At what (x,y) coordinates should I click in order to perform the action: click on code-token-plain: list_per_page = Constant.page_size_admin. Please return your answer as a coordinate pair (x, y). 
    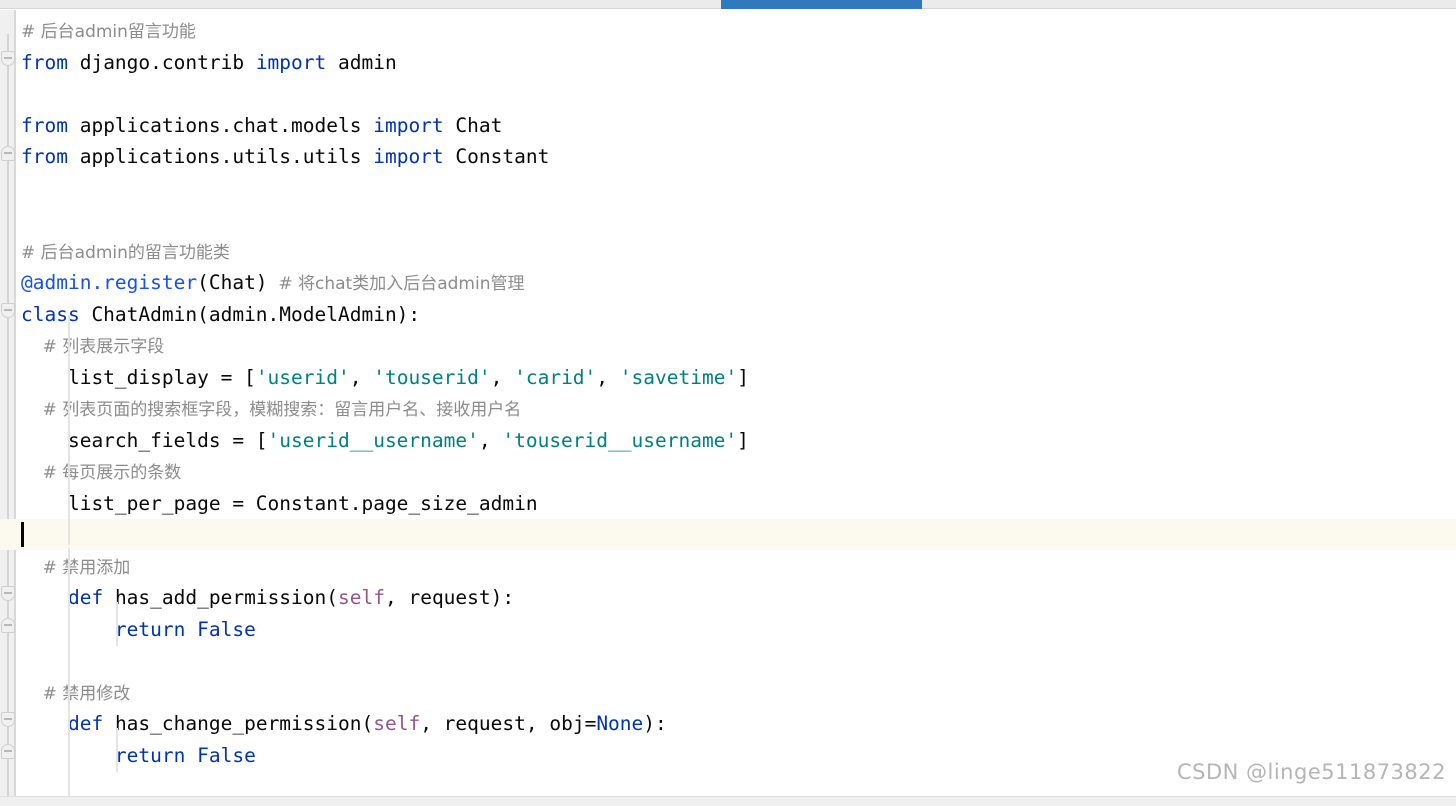
    Looking at the image, I should click on (279, 503).